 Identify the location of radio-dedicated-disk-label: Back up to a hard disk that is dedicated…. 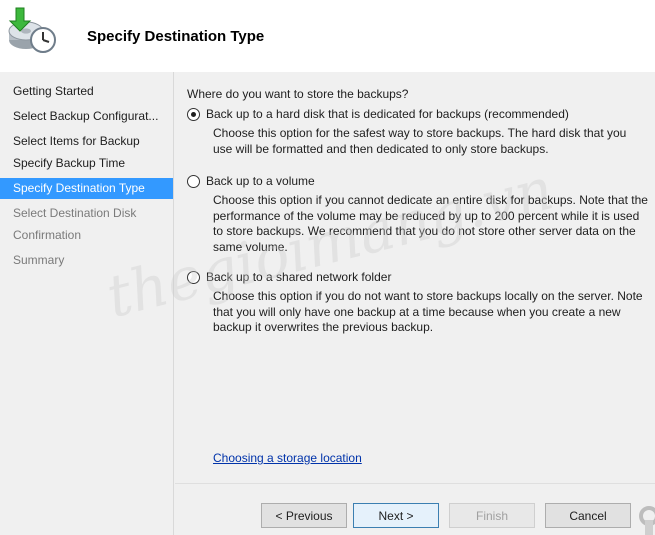
(387, 114).